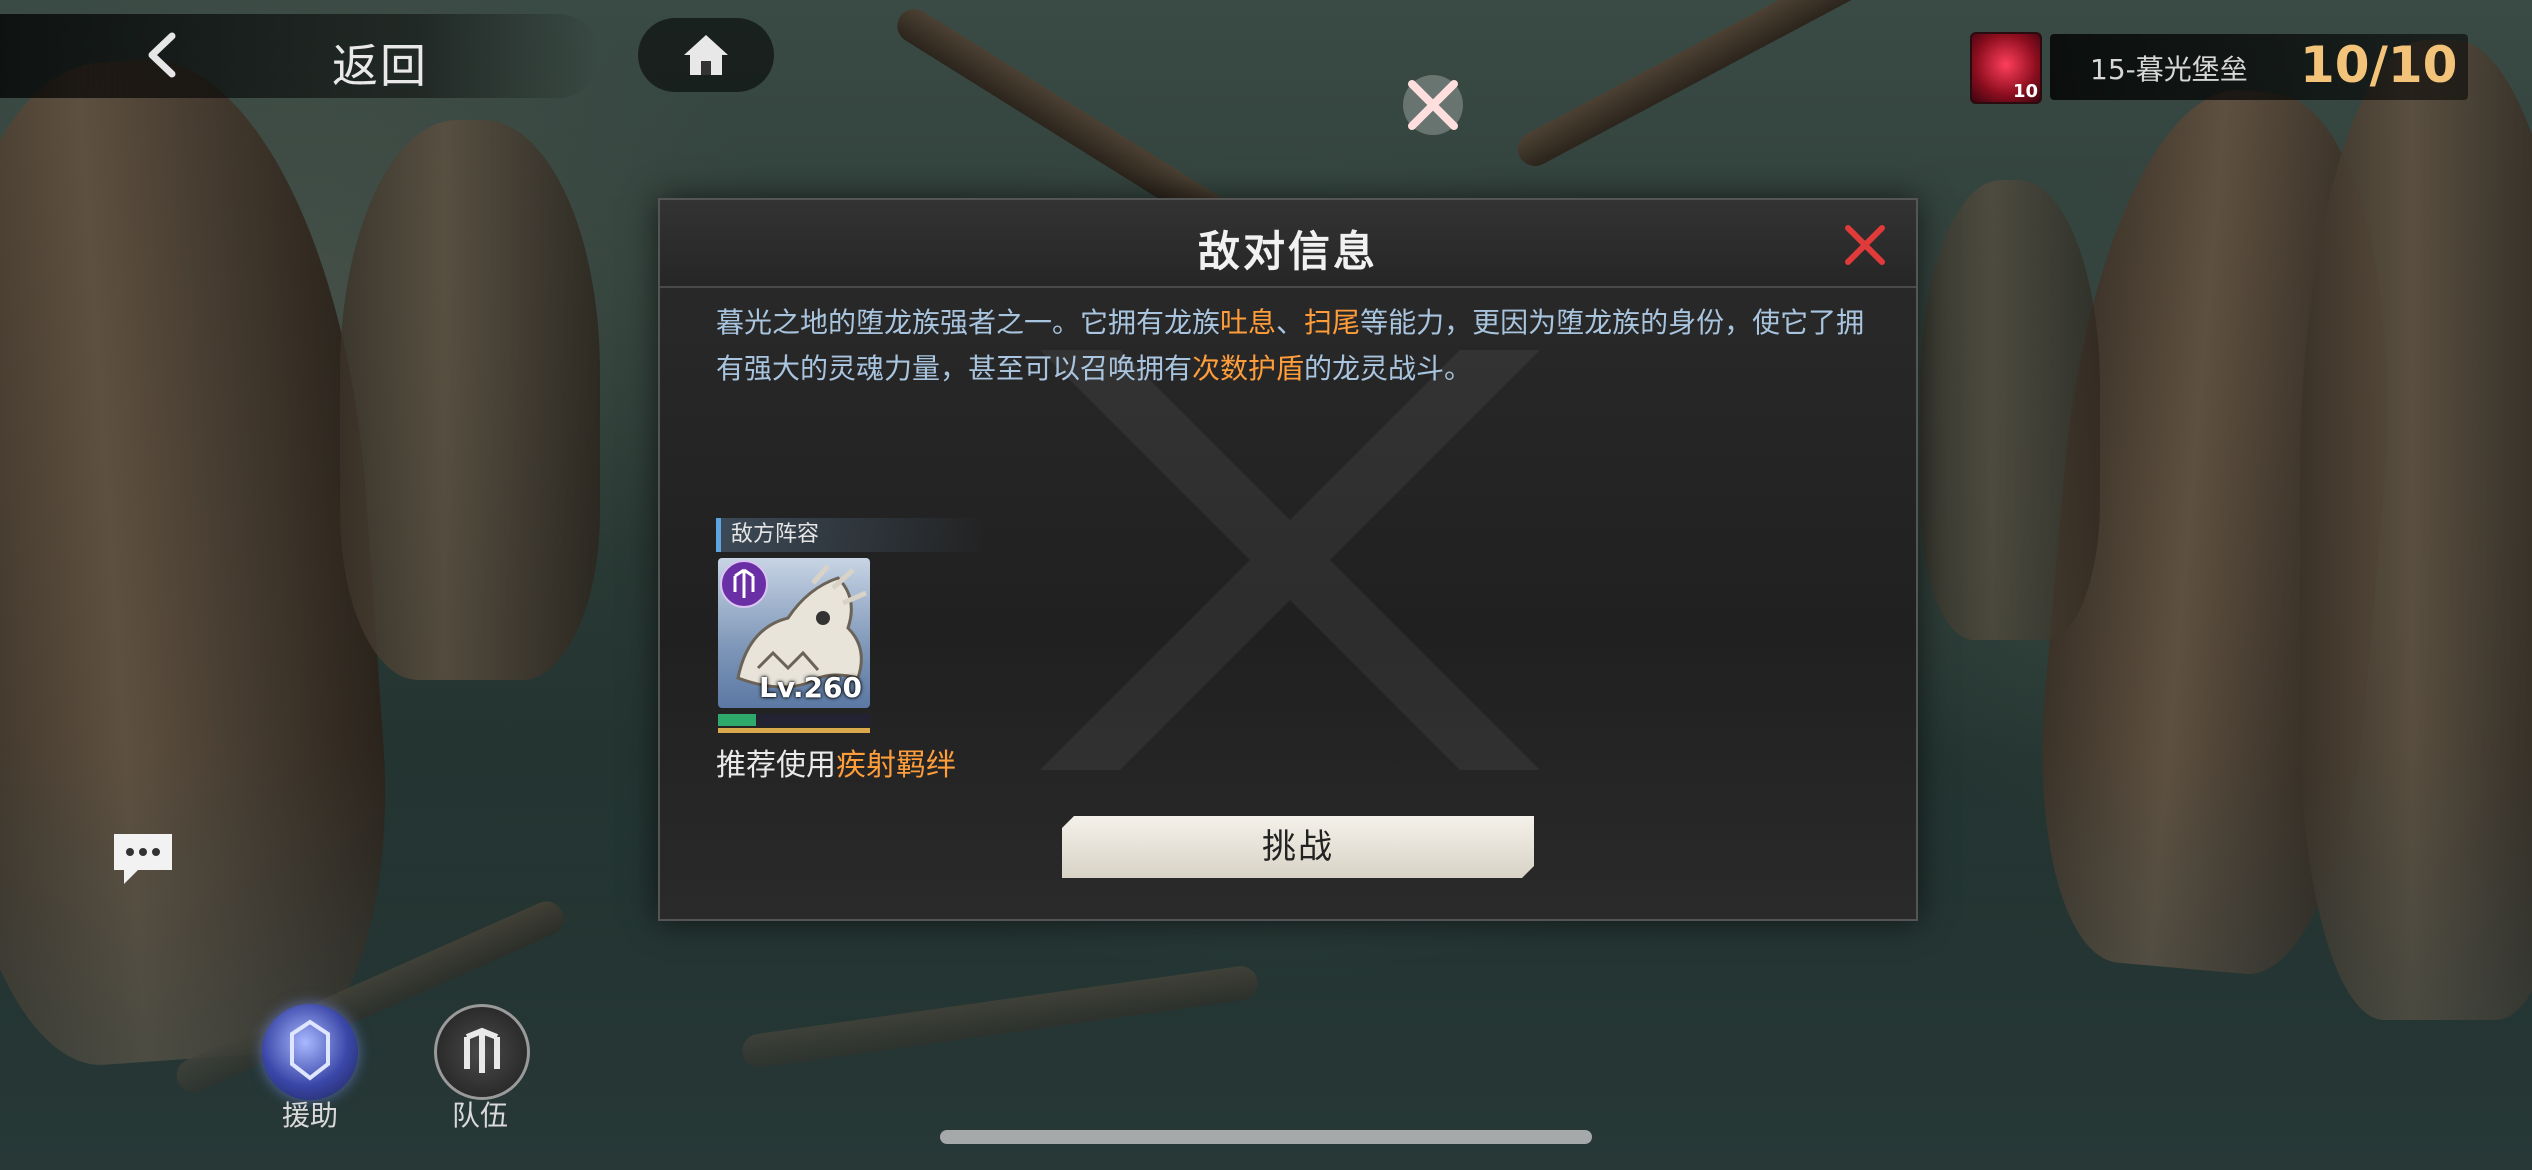 This screenshot has height=1170, width=2532. I want to click on description-text: 的龙灵战斗。, so click(1388, 368).